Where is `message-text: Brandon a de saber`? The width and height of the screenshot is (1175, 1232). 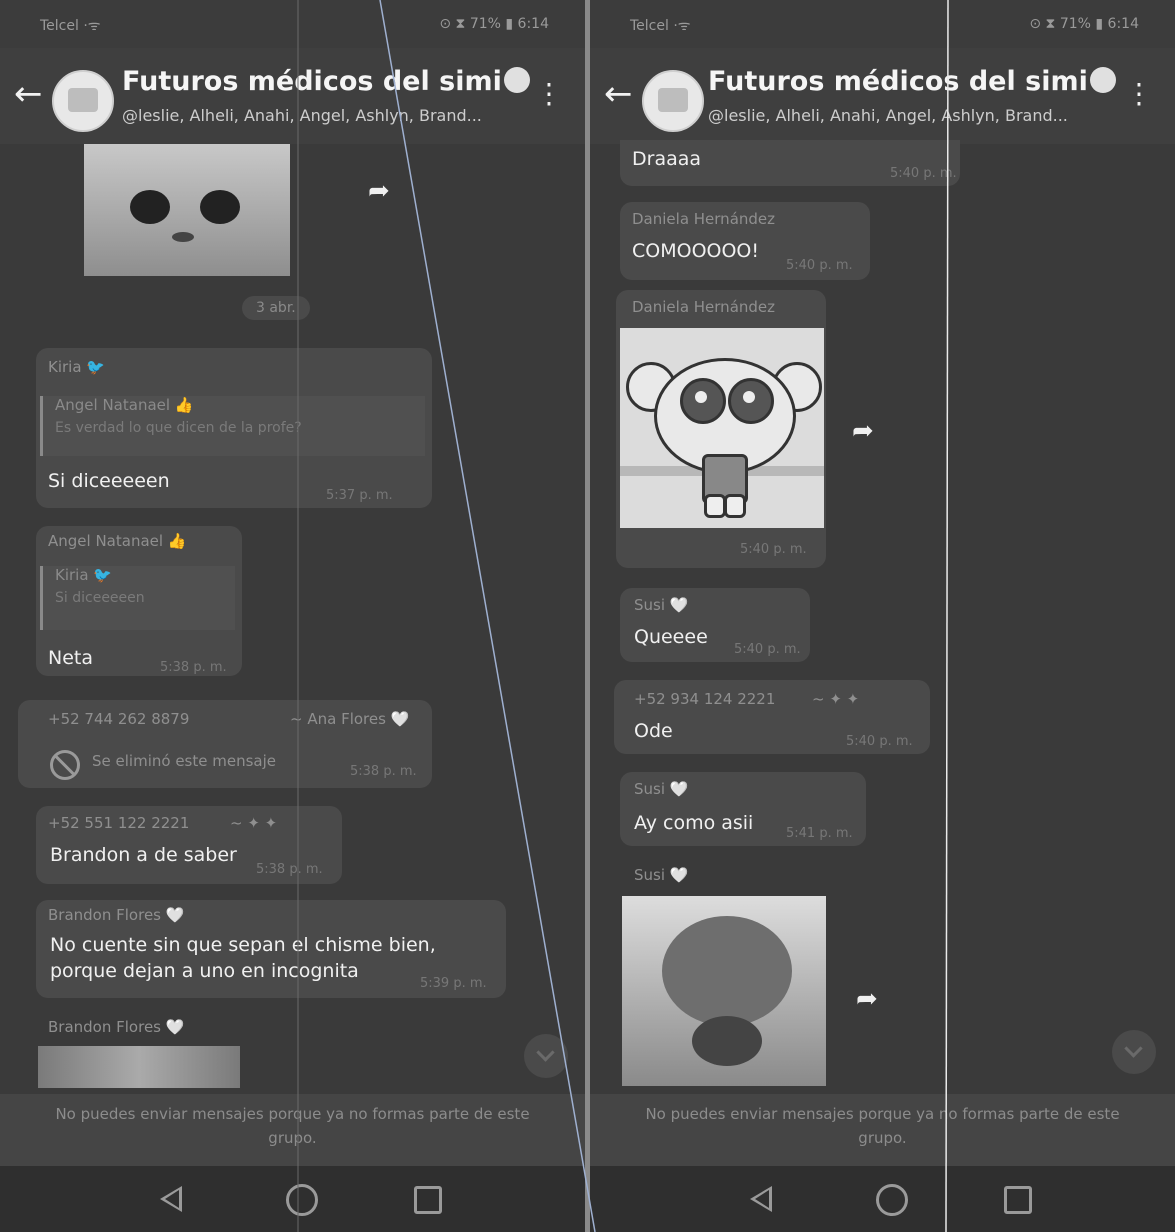
message-text: Brandon a de saber is located at coordinates (143, 855).